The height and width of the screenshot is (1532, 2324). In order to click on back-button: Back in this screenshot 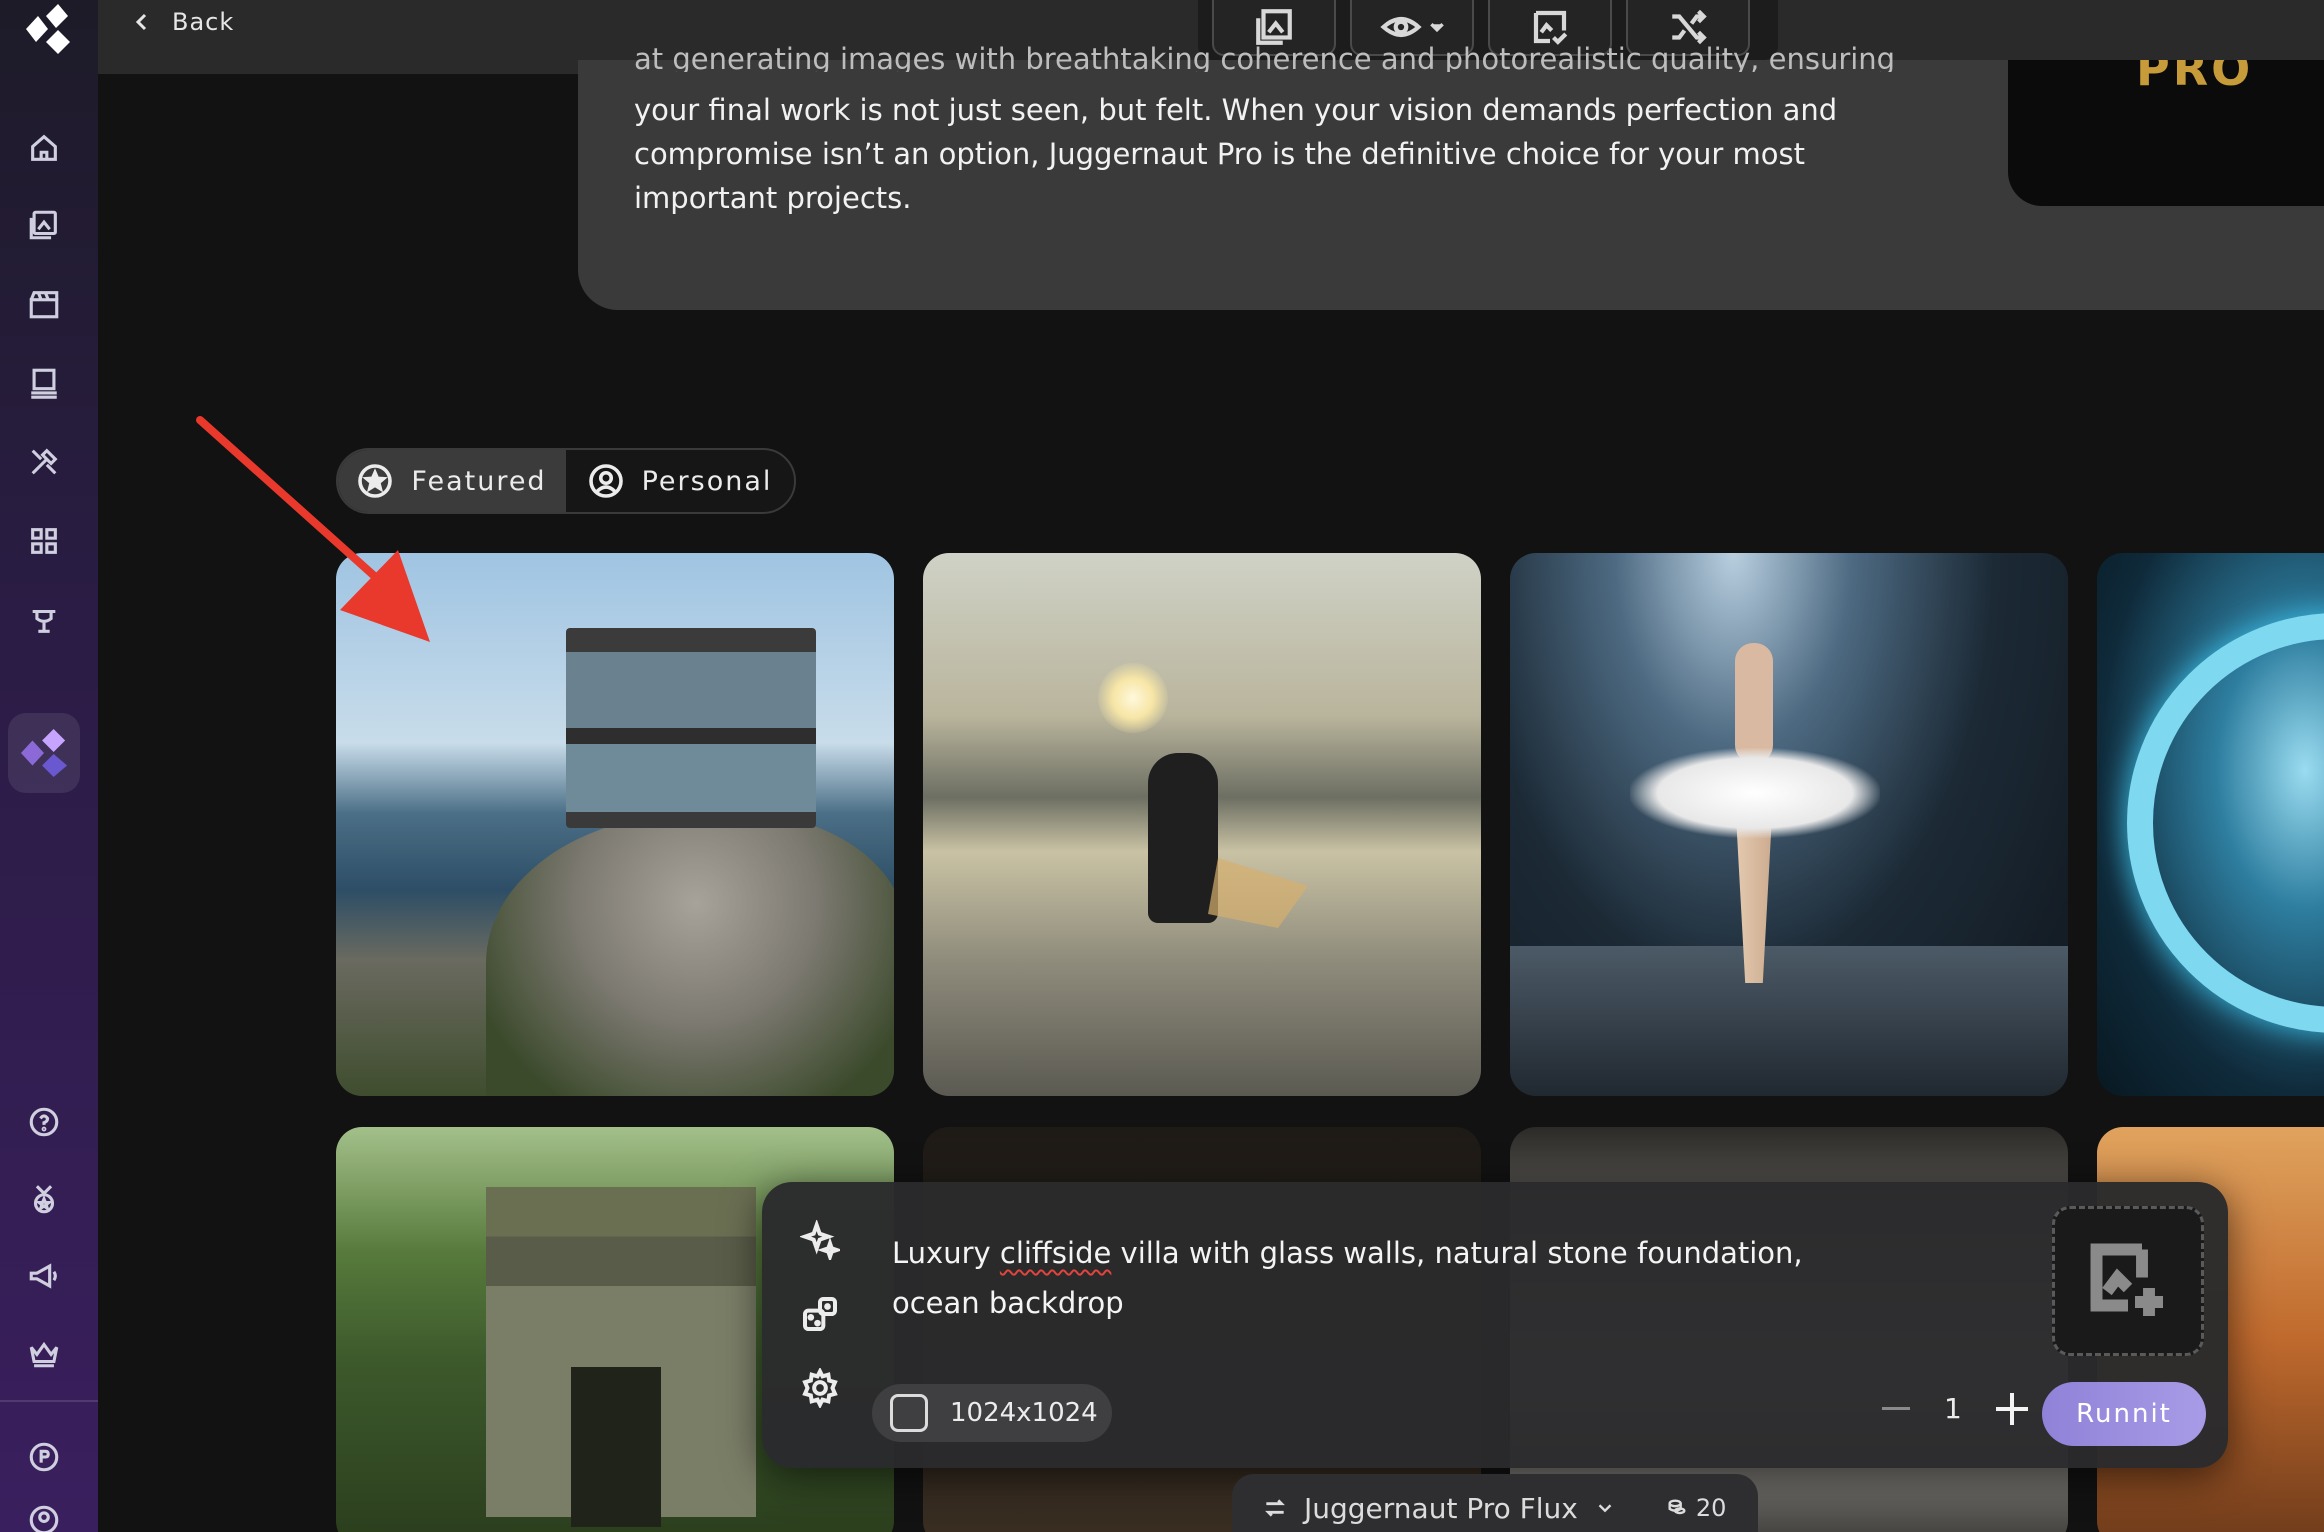, I will do `click(183, 22)`.